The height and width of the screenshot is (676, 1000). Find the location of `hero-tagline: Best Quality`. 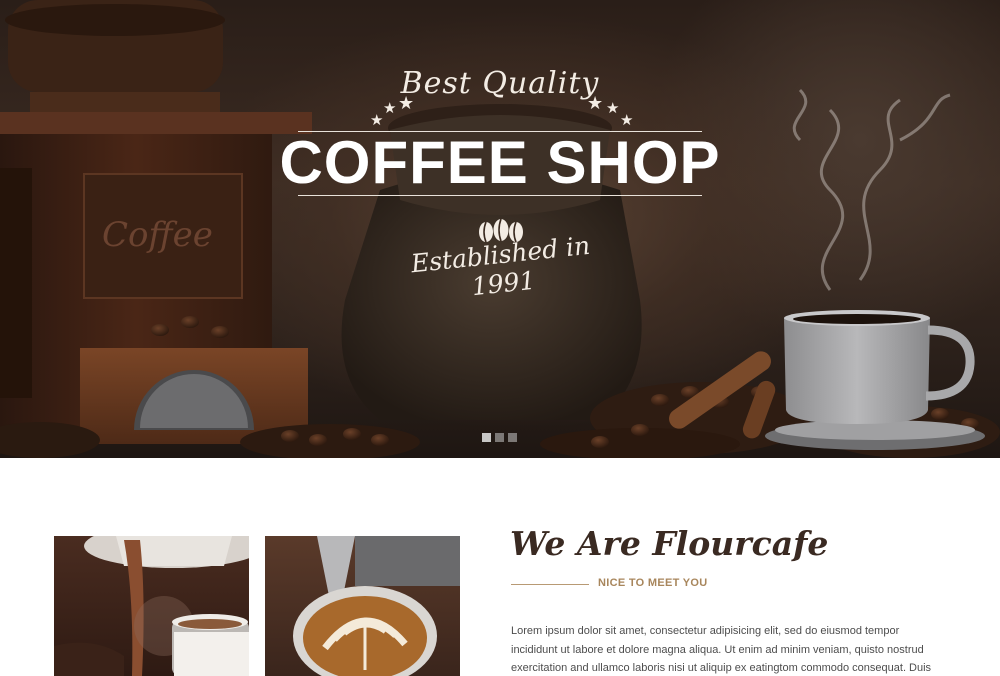

hero-tagline: Best Quality is located at coordinates (500, 83).